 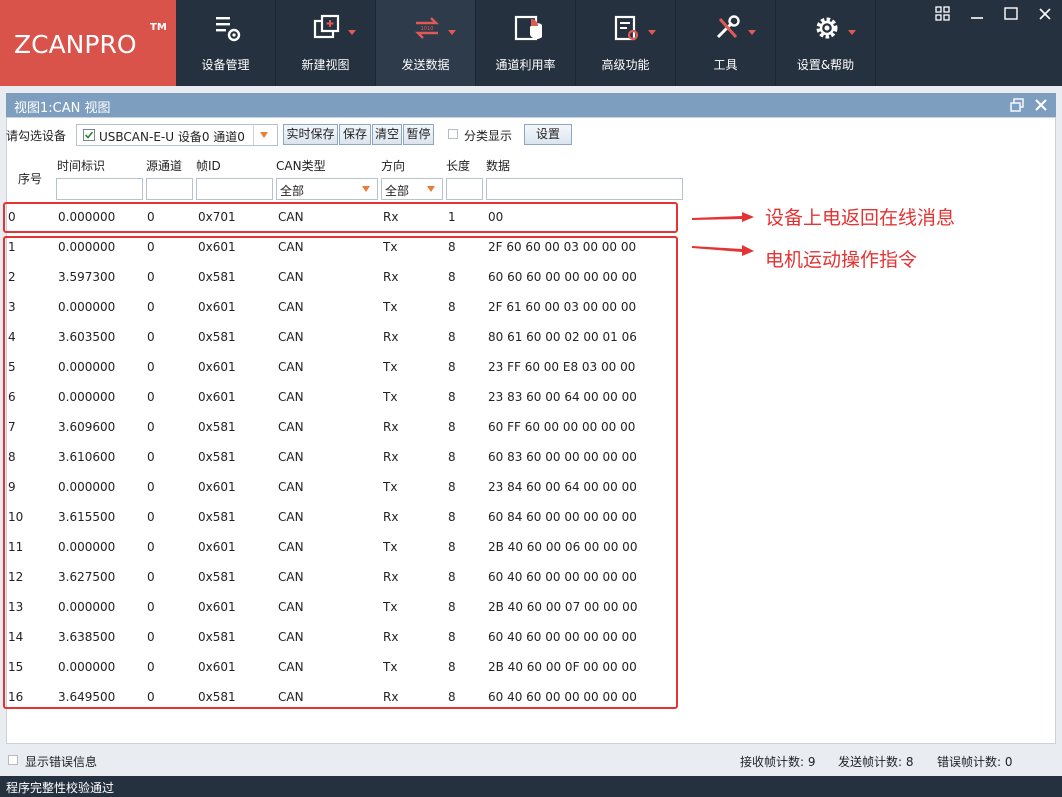 I want to click on toolbar-device-manage-button: 设备管理, so click(x=226, y=43).